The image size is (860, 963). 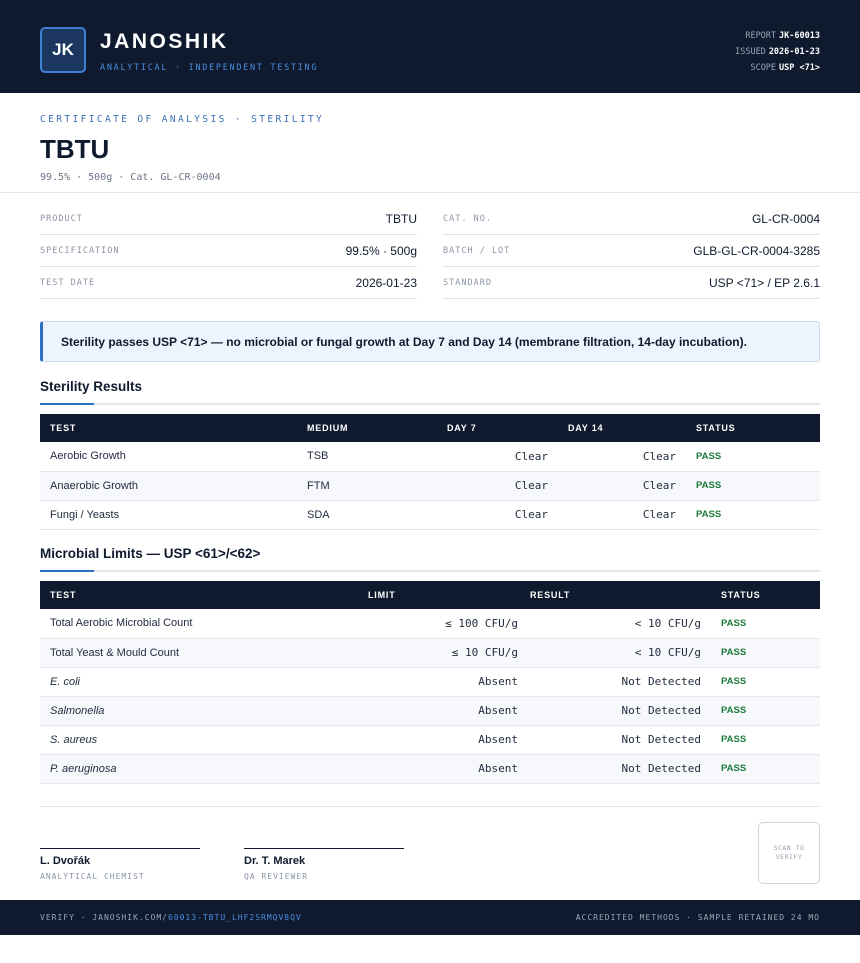 I want to click on test-name: E. coli, so click(x=199, y=682).